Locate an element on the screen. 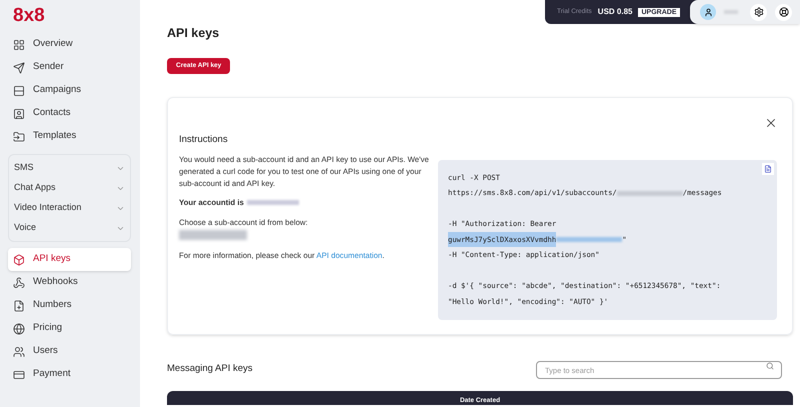  instructions-title: Instructions is located at coordinates (204, 140).